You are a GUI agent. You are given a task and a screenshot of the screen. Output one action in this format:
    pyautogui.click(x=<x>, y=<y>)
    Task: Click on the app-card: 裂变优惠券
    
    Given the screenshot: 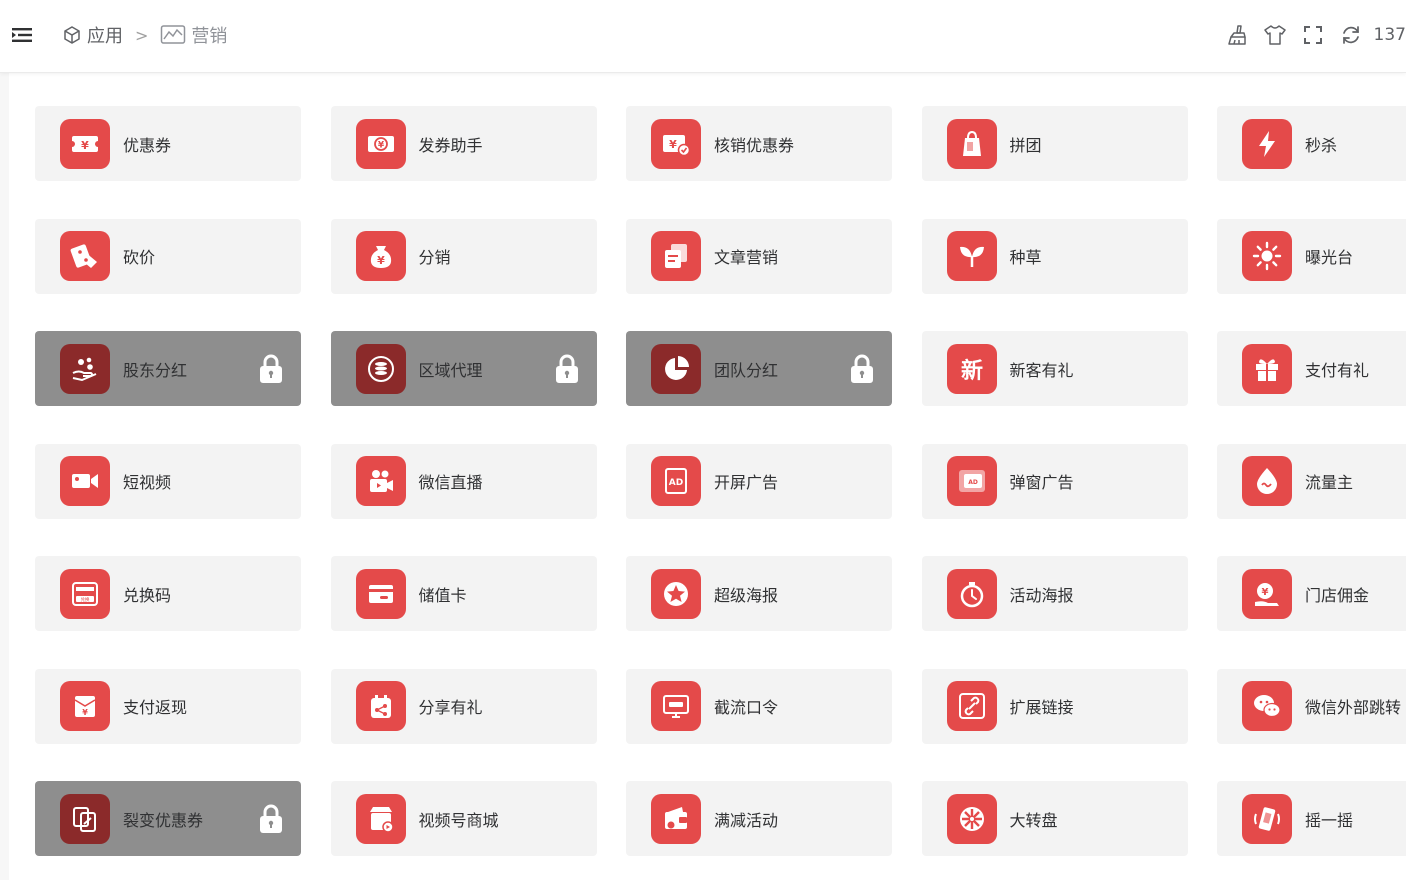 What is the action you would take?
    pyautogui.click(x=168, y=818)
    